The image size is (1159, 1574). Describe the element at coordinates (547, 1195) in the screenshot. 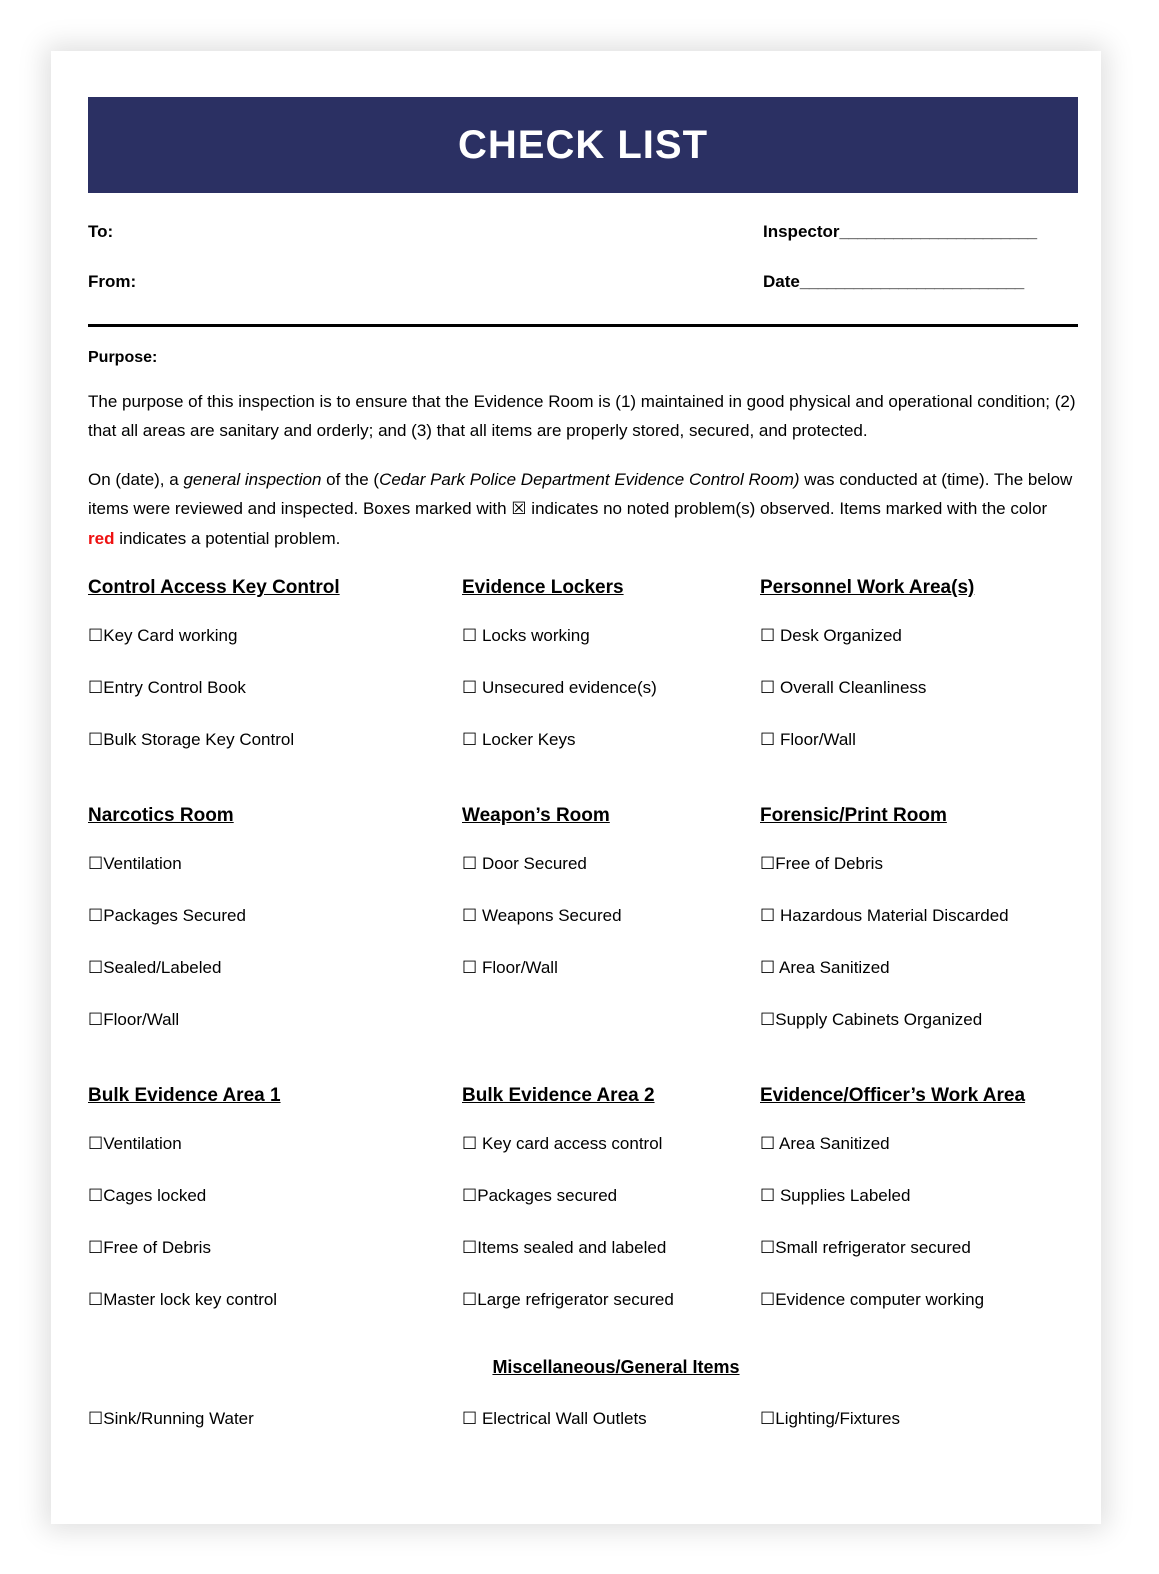

I see `checklist-item-label: Packages secured` at that location.